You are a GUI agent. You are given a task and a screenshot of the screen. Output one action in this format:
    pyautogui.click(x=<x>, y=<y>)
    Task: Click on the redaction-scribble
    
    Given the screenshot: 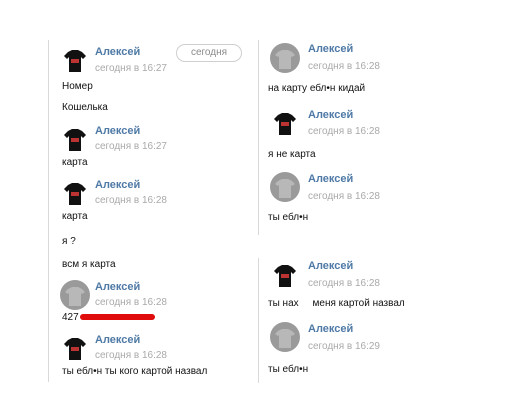 What is the action you would take?
    pyautogui.click(x=117, y=317)
    